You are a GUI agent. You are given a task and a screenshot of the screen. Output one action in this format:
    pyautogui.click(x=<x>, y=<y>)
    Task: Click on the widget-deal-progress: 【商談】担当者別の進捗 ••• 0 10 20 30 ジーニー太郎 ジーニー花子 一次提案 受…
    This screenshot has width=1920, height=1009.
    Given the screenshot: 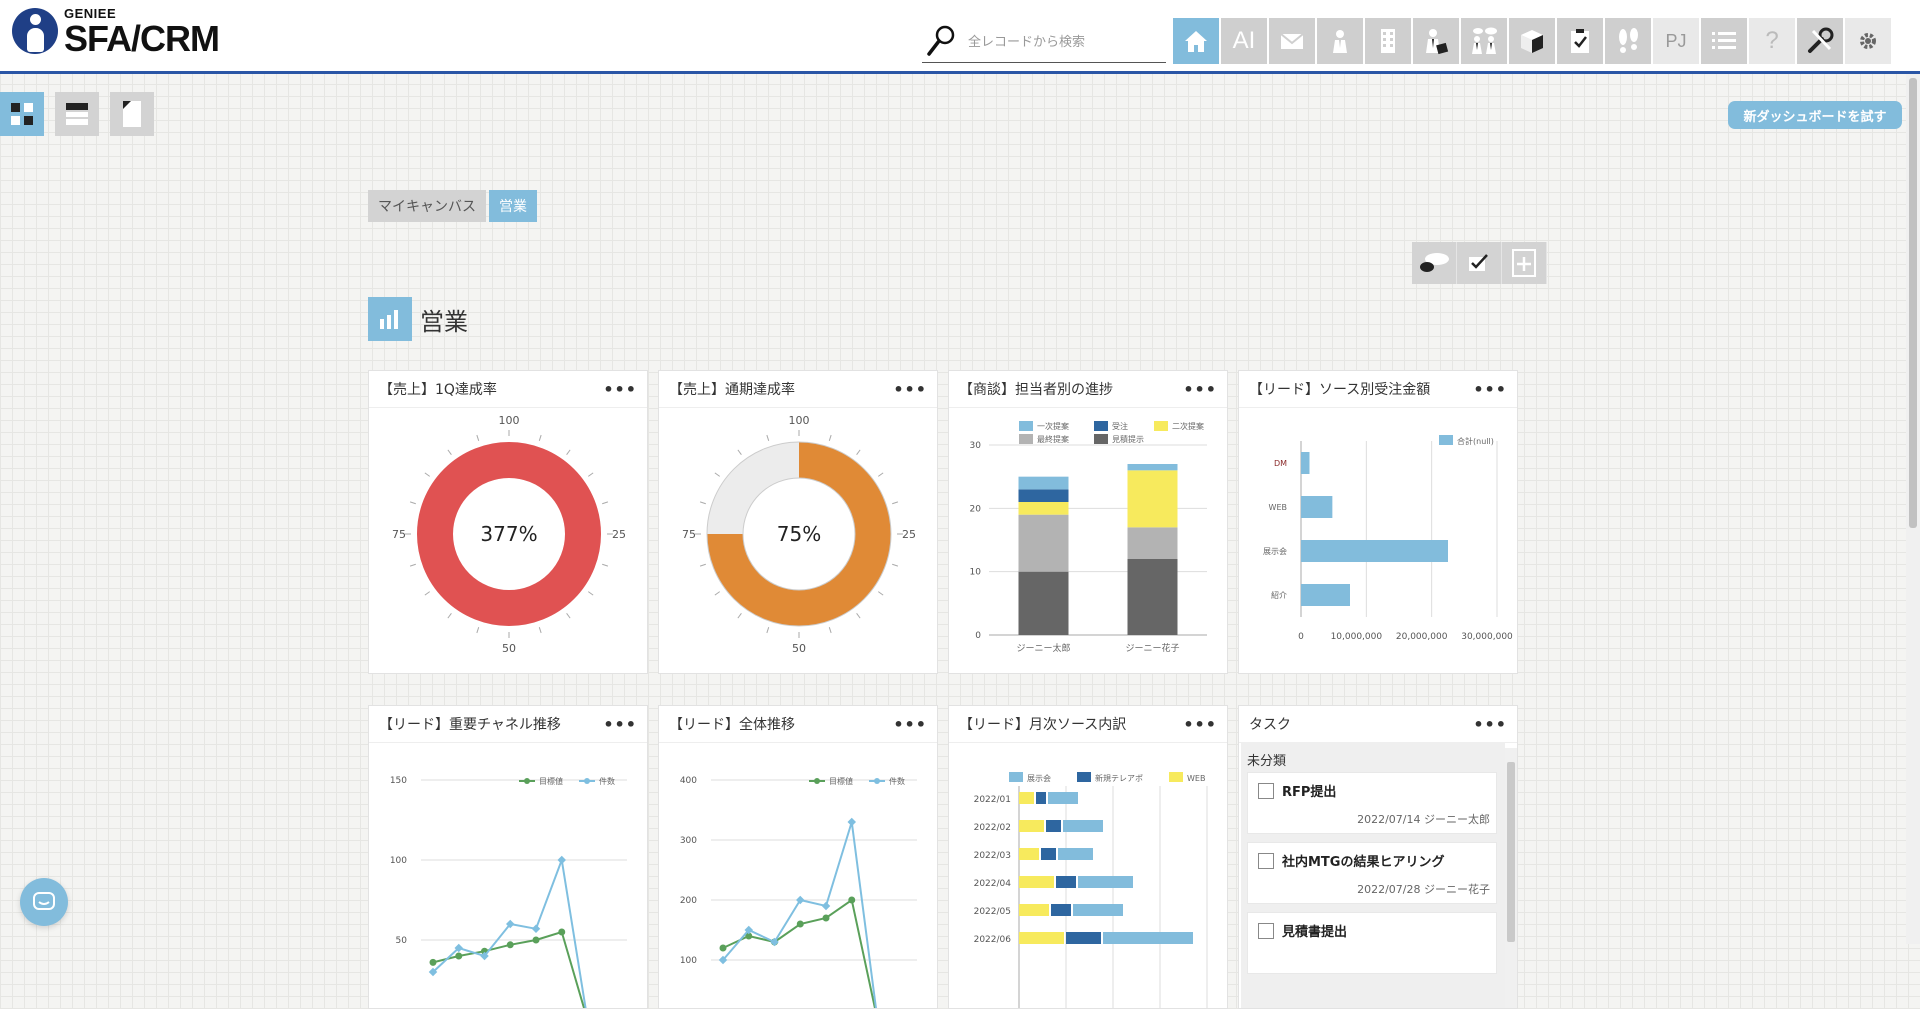 What is the action you would take?
    pyautogui.click(x=1088, y=522)
    